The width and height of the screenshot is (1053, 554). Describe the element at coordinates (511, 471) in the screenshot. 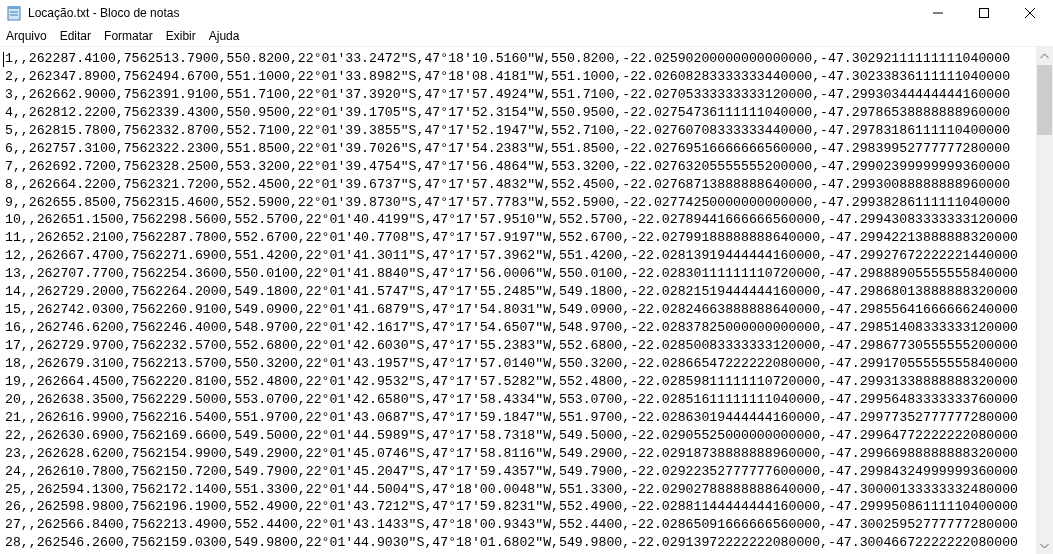

I see `text-line: 24,,262610.7800,7562150.7200,549.7900,22°01'45.2047"S,47°17'59.4357"W,549.7900,-22.02922352777777600000,-47.29984324999999360000` at that location.